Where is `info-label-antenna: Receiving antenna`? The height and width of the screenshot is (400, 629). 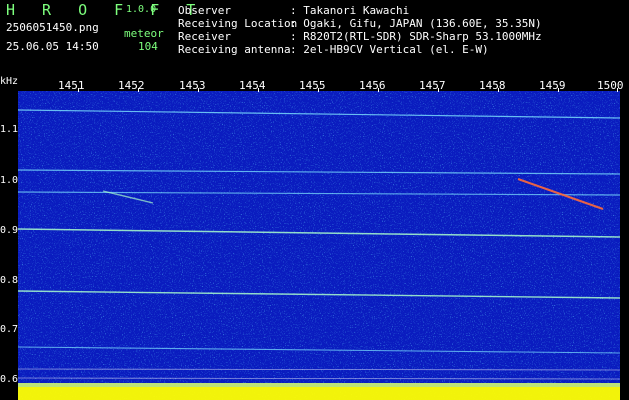
info-label-antenna: Receiving antenna is located at coordinates (234, 49).